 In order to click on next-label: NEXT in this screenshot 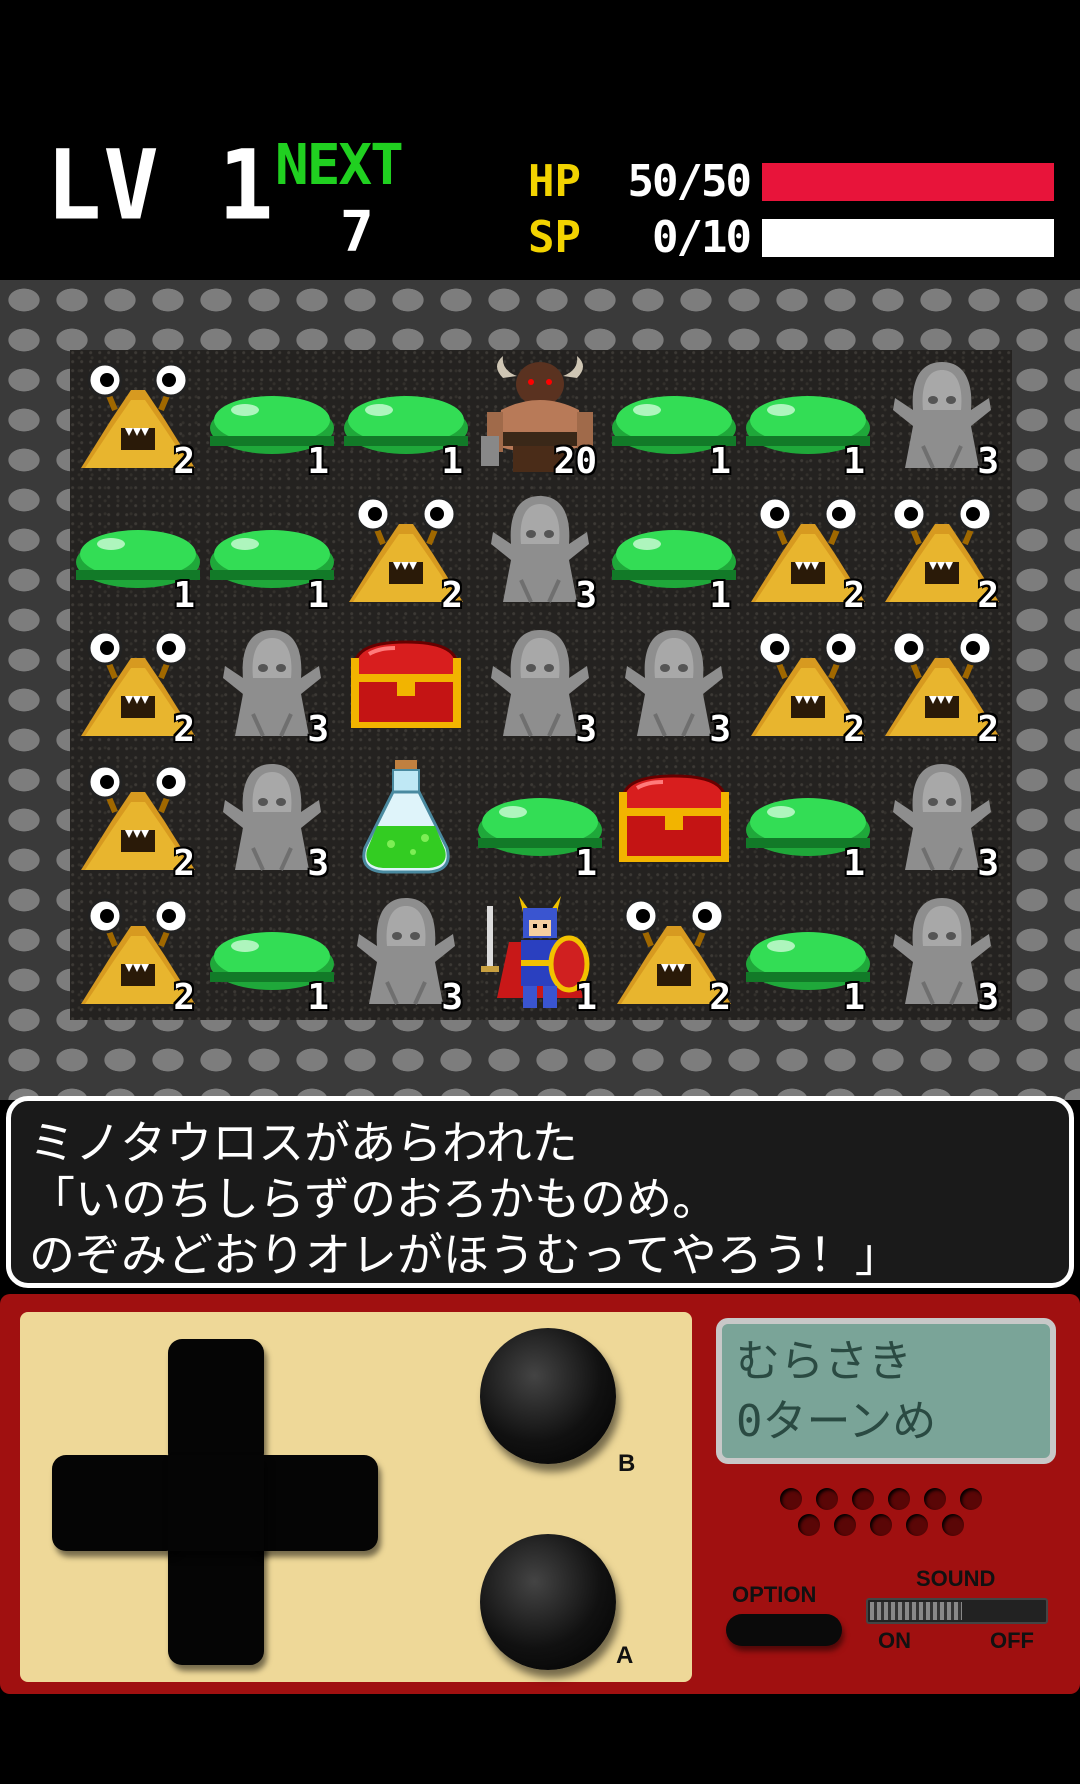, I will do `click(339, 165)`.